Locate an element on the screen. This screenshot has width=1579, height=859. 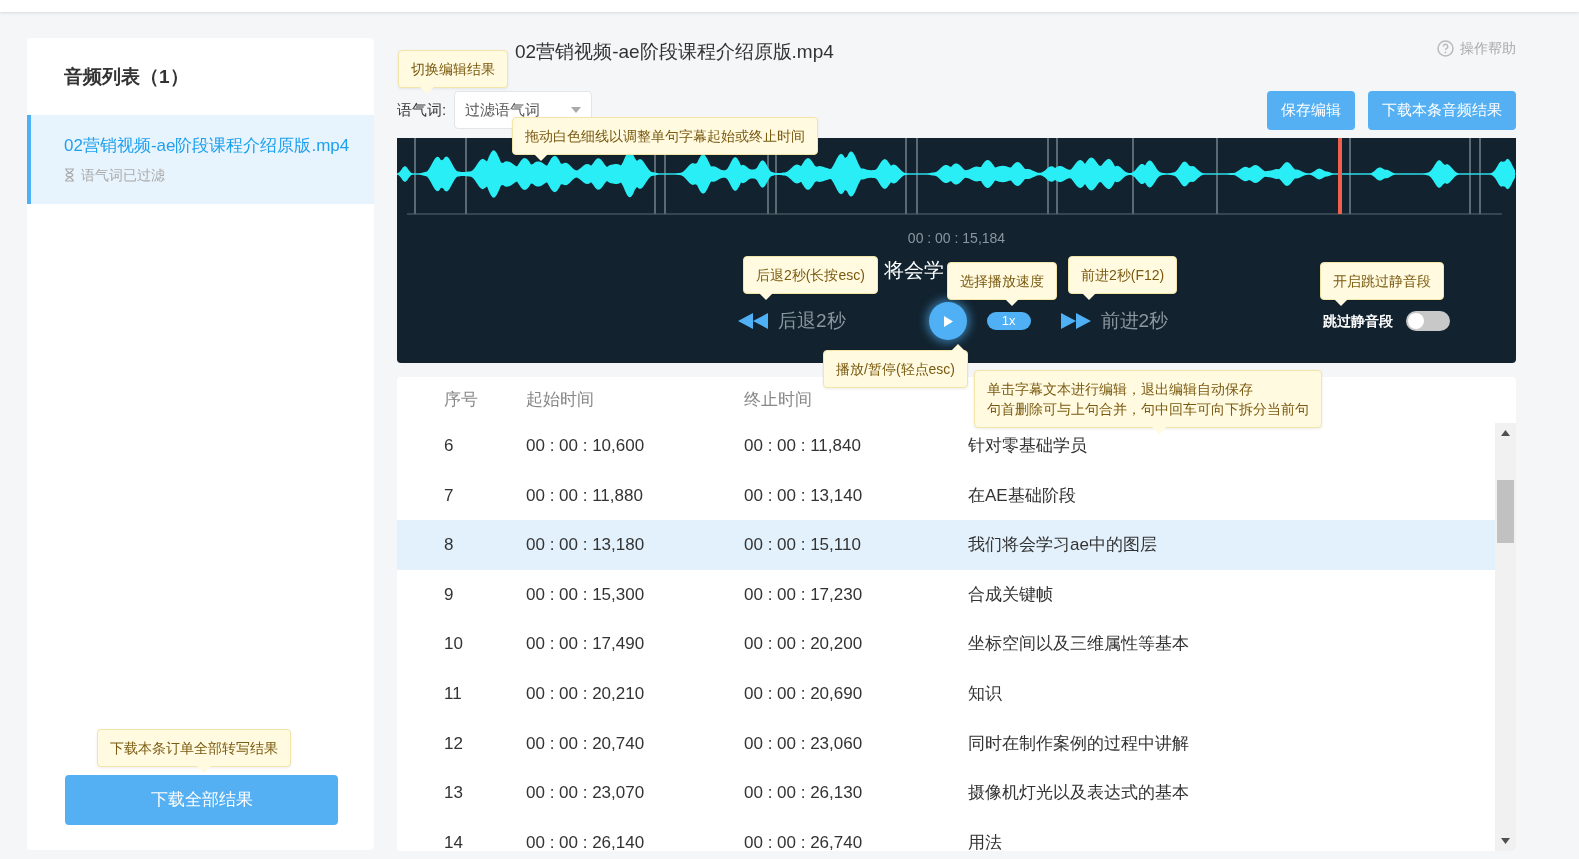
scroll-down-icon is located at coordinates (1505, 841).